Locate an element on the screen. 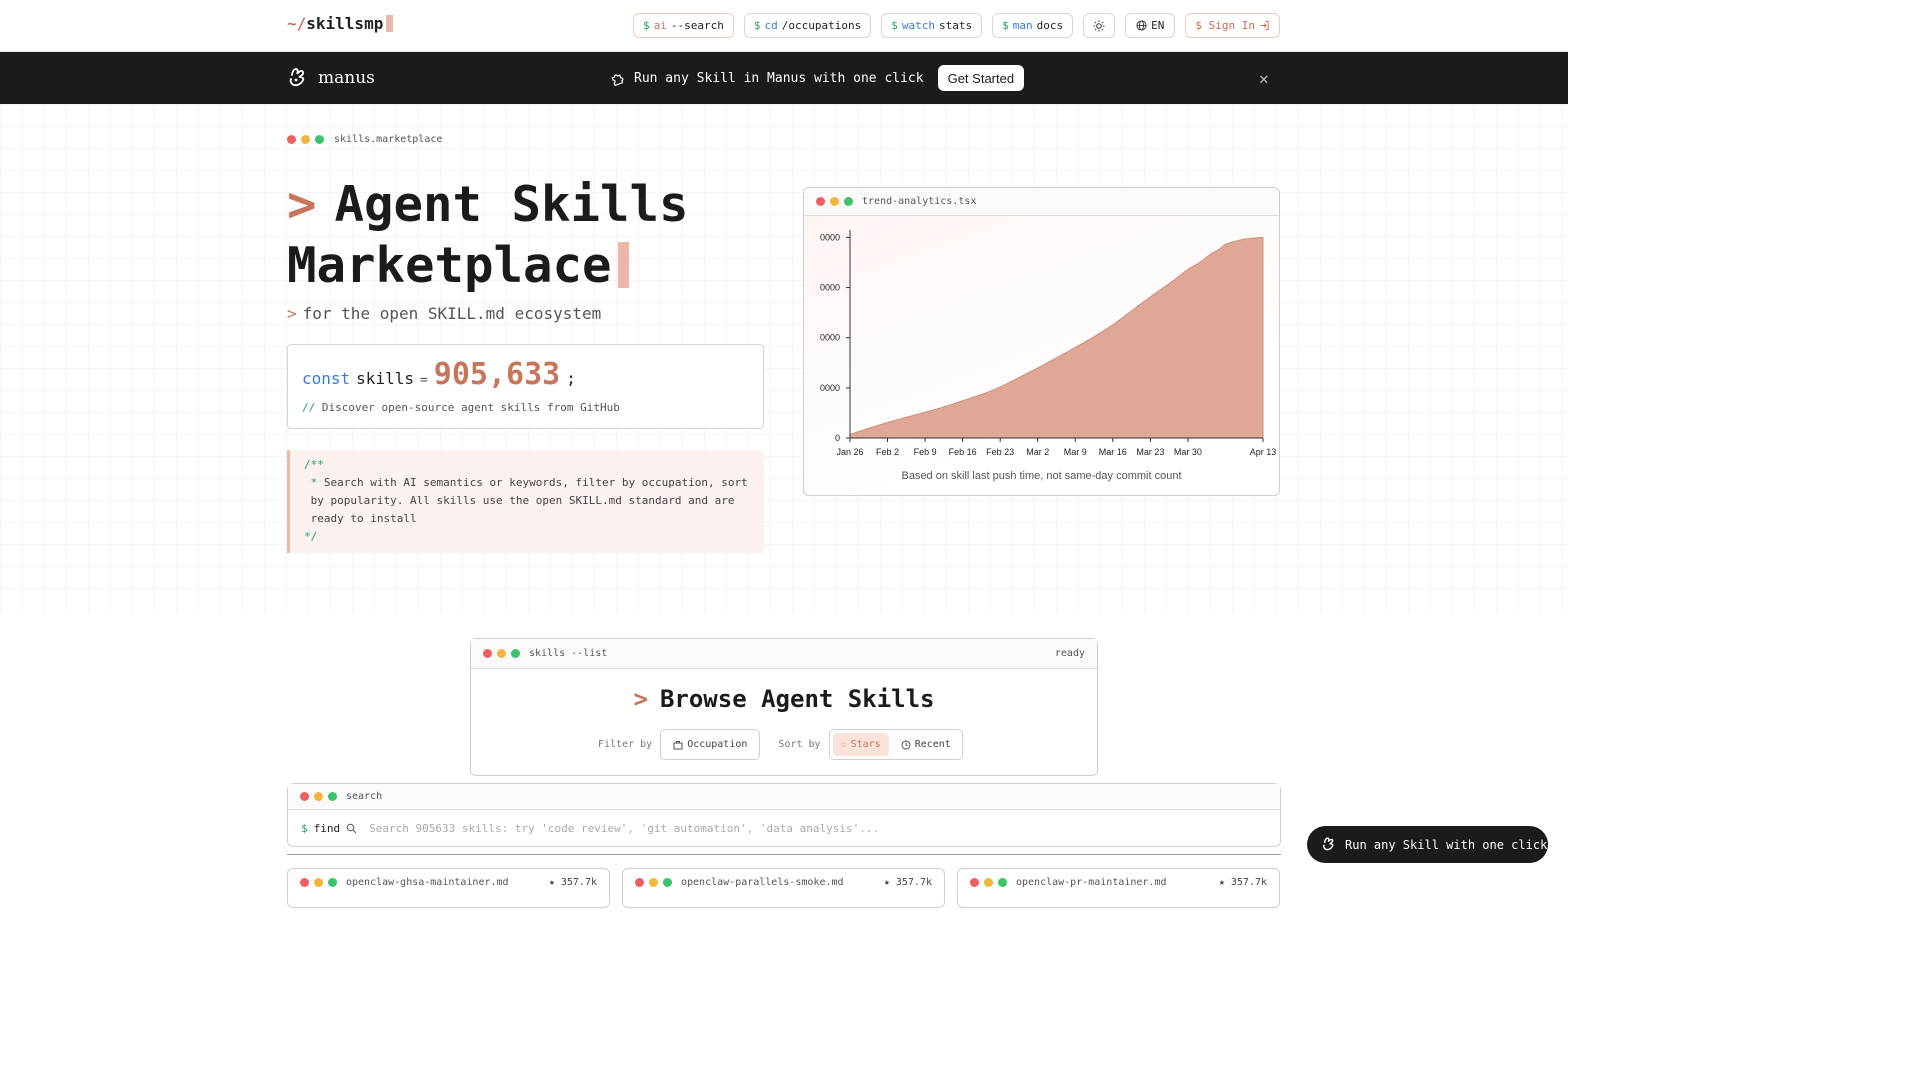 The image size is (1920, 1080). comment-slashes: // is located at coordinates (309, 407).